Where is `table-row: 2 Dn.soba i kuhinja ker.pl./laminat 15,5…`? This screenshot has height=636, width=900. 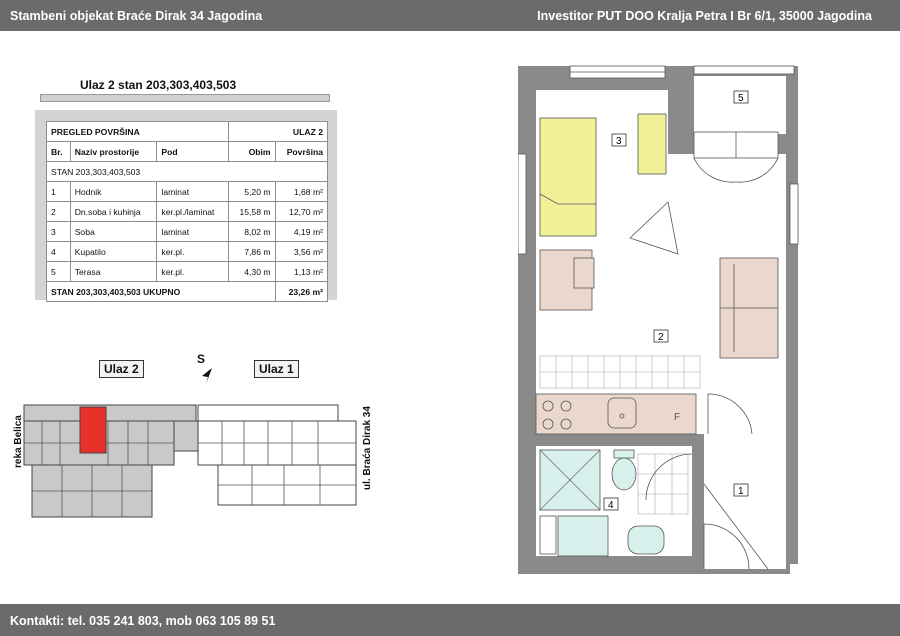
table-row: 2 Dn.soba i kuhinja ker.pl./laminat 15,5… is located at coordinates (187, 211).